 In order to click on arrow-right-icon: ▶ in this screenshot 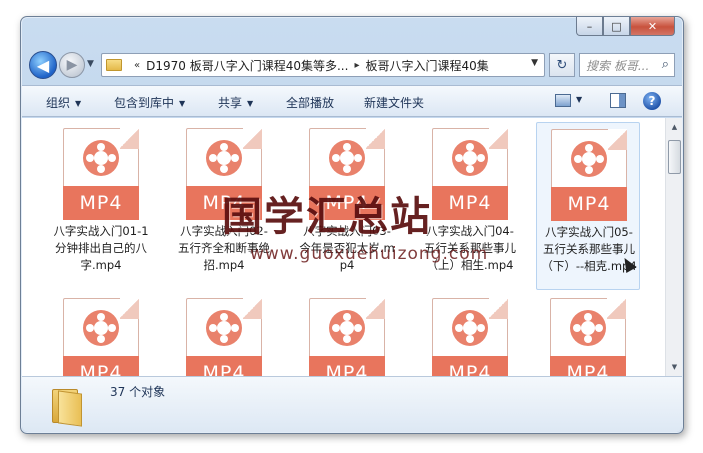, I will do `click(72, 65)`.